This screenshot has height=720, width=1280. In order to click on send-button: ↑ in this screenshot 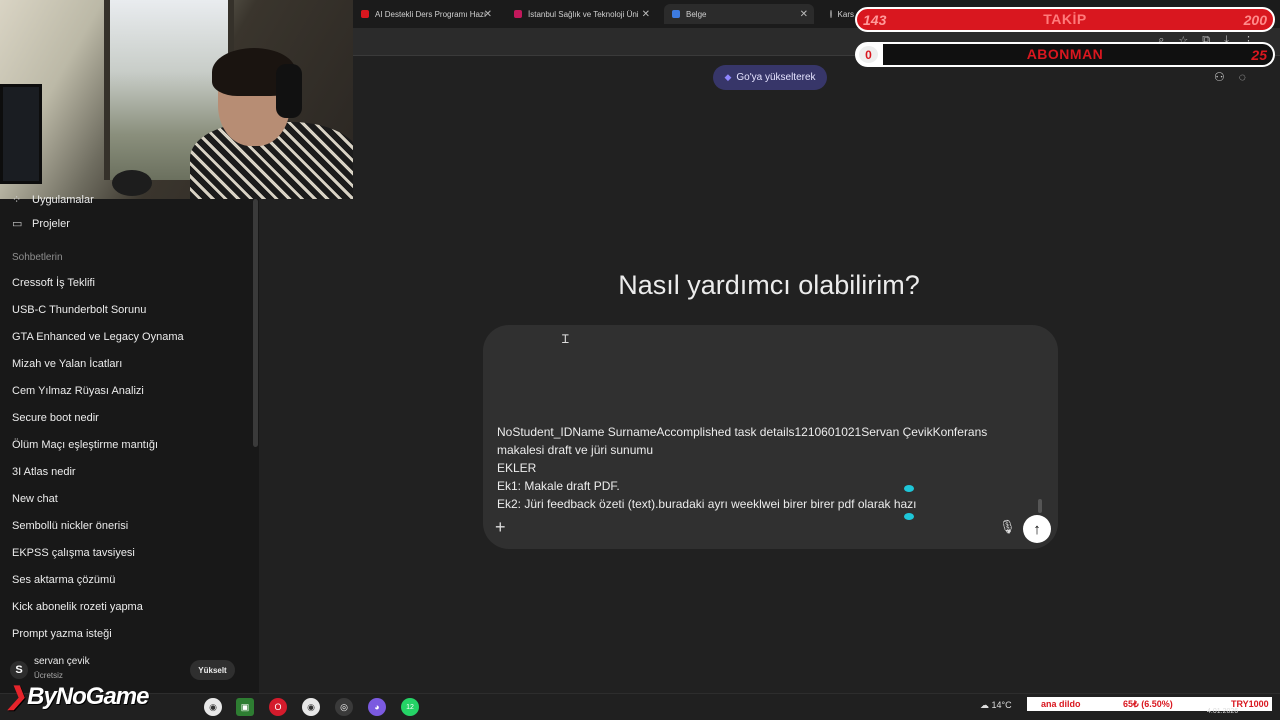, I will do `click(1037, 529)`.